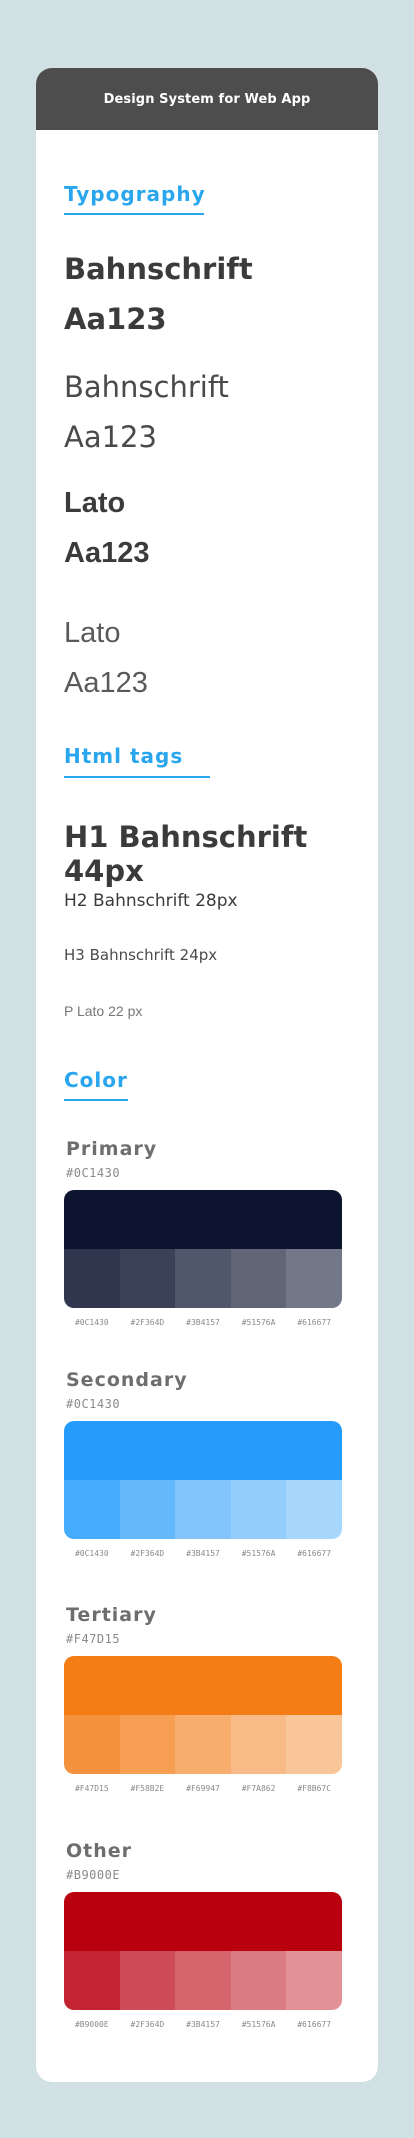 The width and height of the screenshot is (414, 2138). Describe the element at coordinates (127, 1380) in the screenshot. I see `color-group-title: Secondary` at that location.